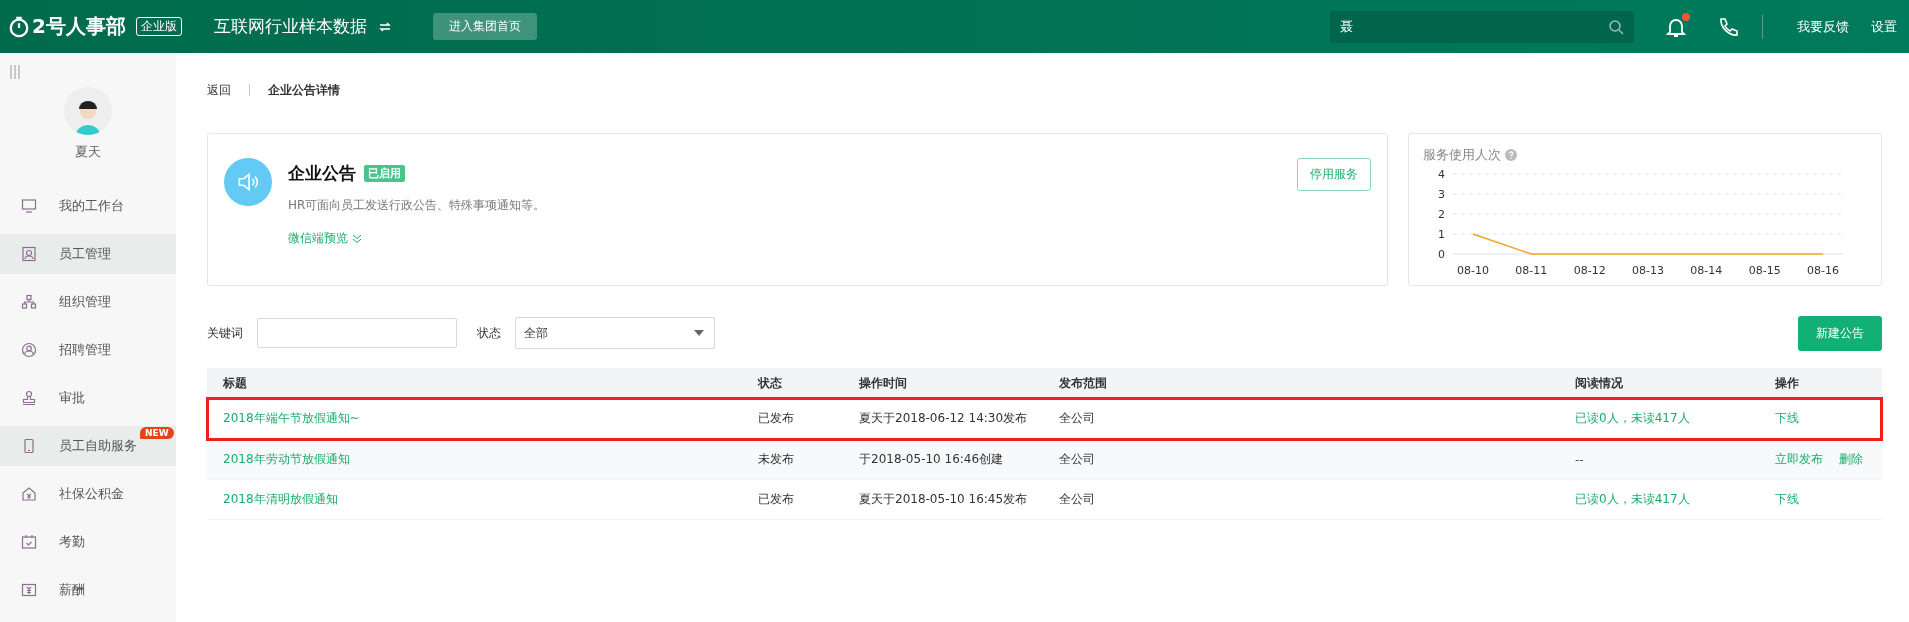  I want to click on table-cell-text: 夏天于2018-06-12 14:30发布, so click(943, 418).